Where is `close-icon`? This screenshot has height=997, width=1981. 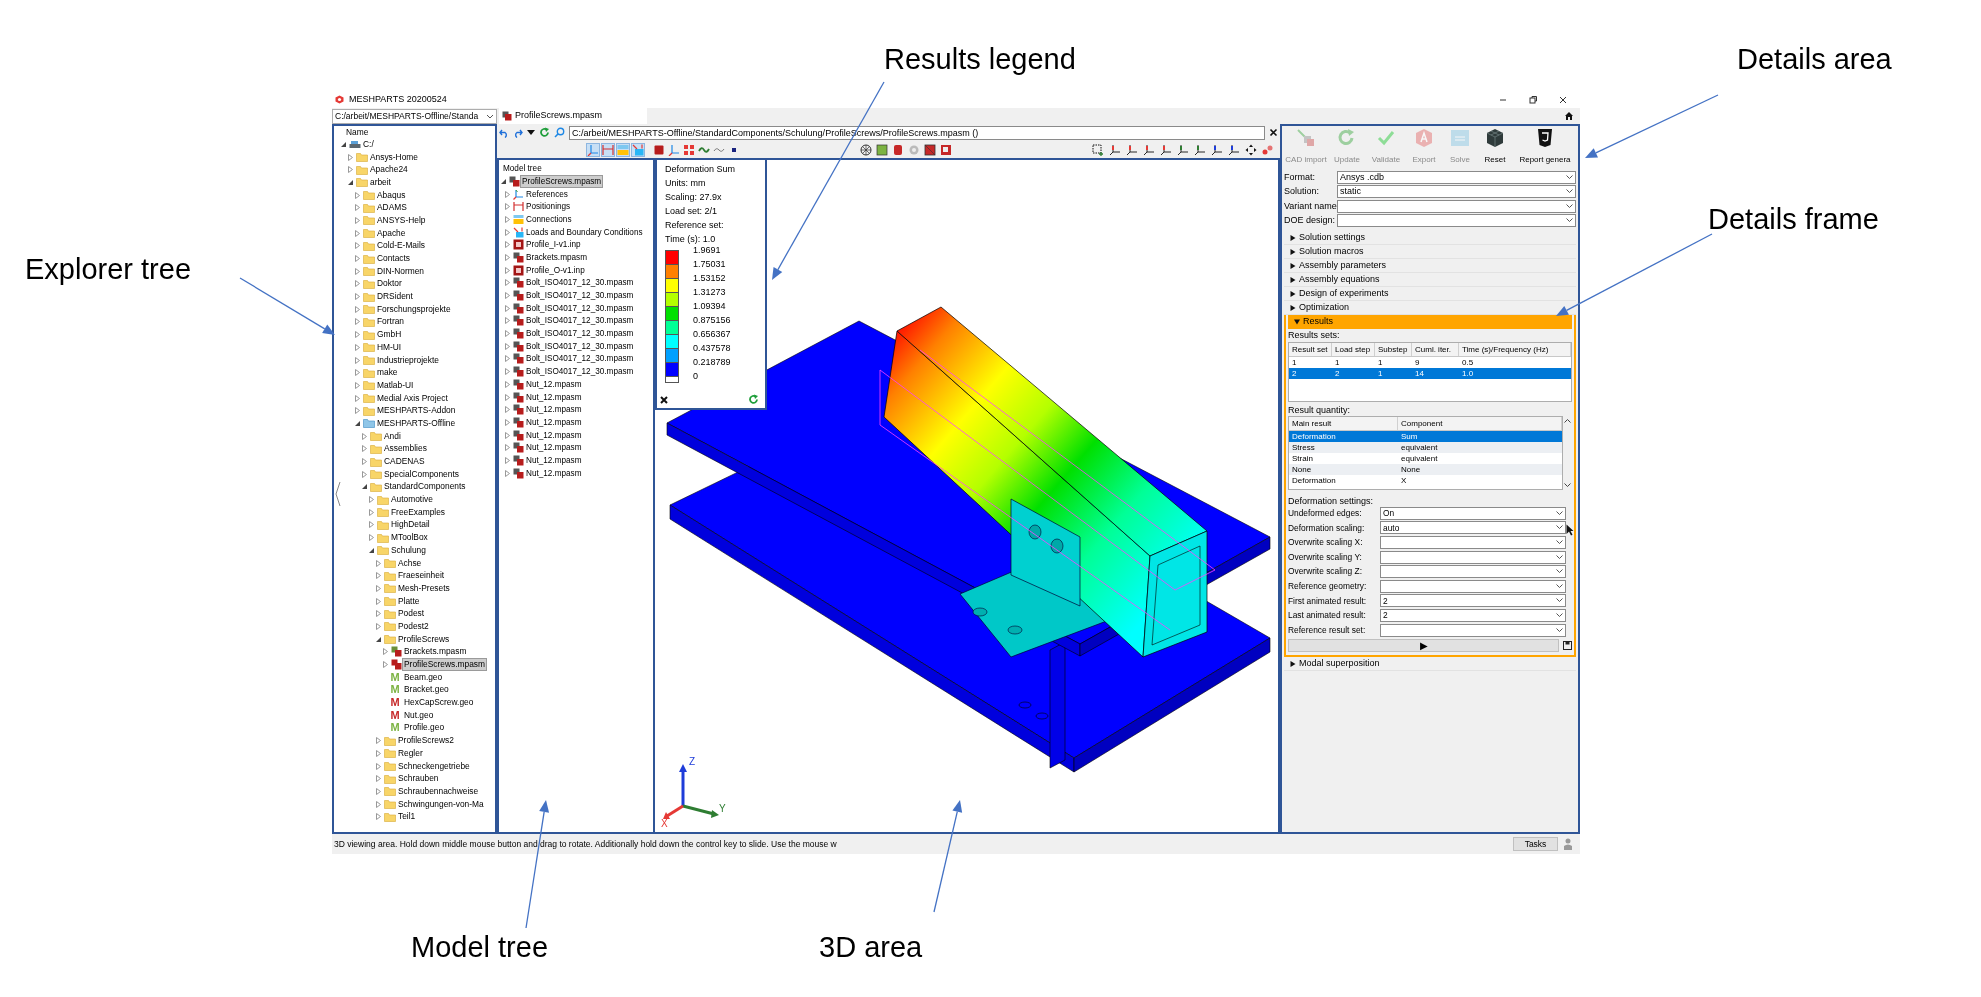 close-icon is located at coordinates (664, 399).